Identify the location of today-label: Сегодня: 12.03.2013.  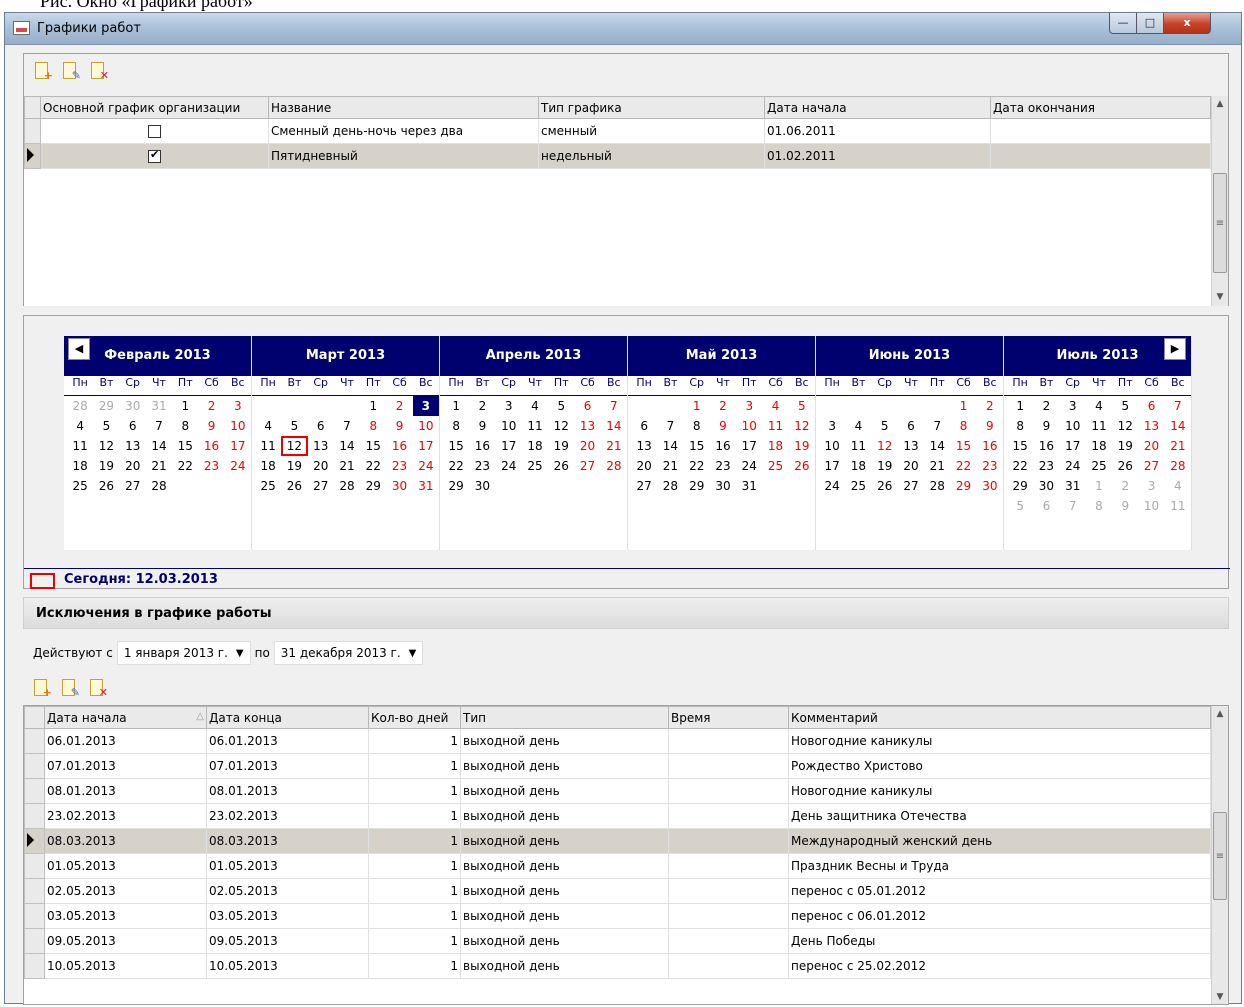
(141, 579).